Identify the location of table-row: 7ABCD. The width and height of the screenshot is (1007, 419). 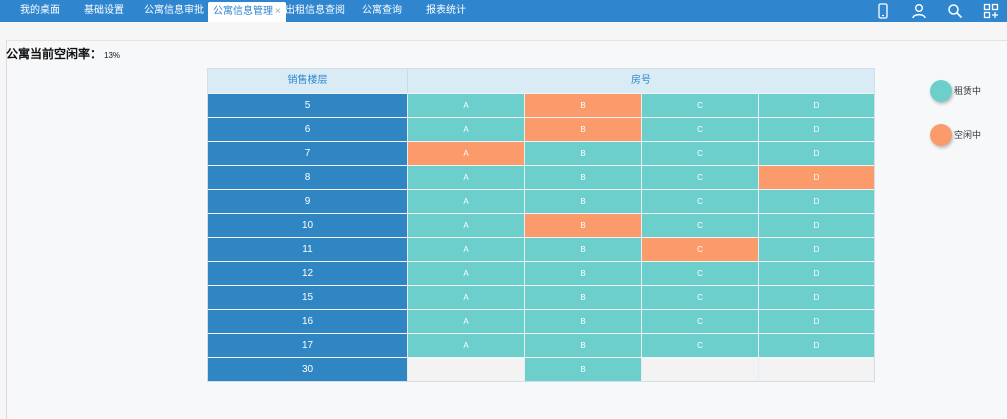
(541, 153).